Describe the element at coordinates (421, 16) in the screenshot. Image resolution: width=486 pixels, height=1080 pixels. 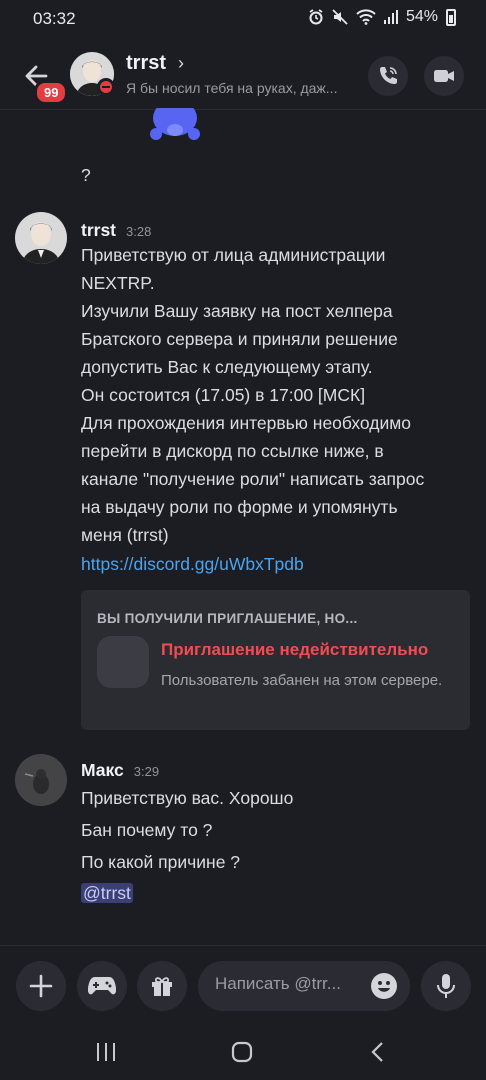
I see `battery-percent: 54%` at that location.